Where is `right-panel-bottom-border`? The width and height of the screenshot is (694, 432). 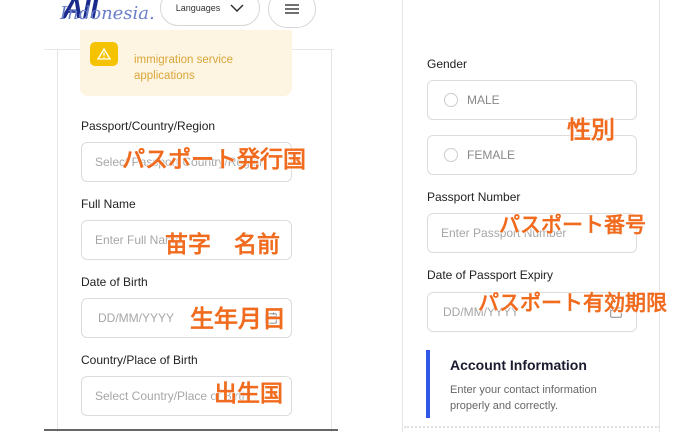 right-panel-bottom-border is located at coordinates (532, 429).